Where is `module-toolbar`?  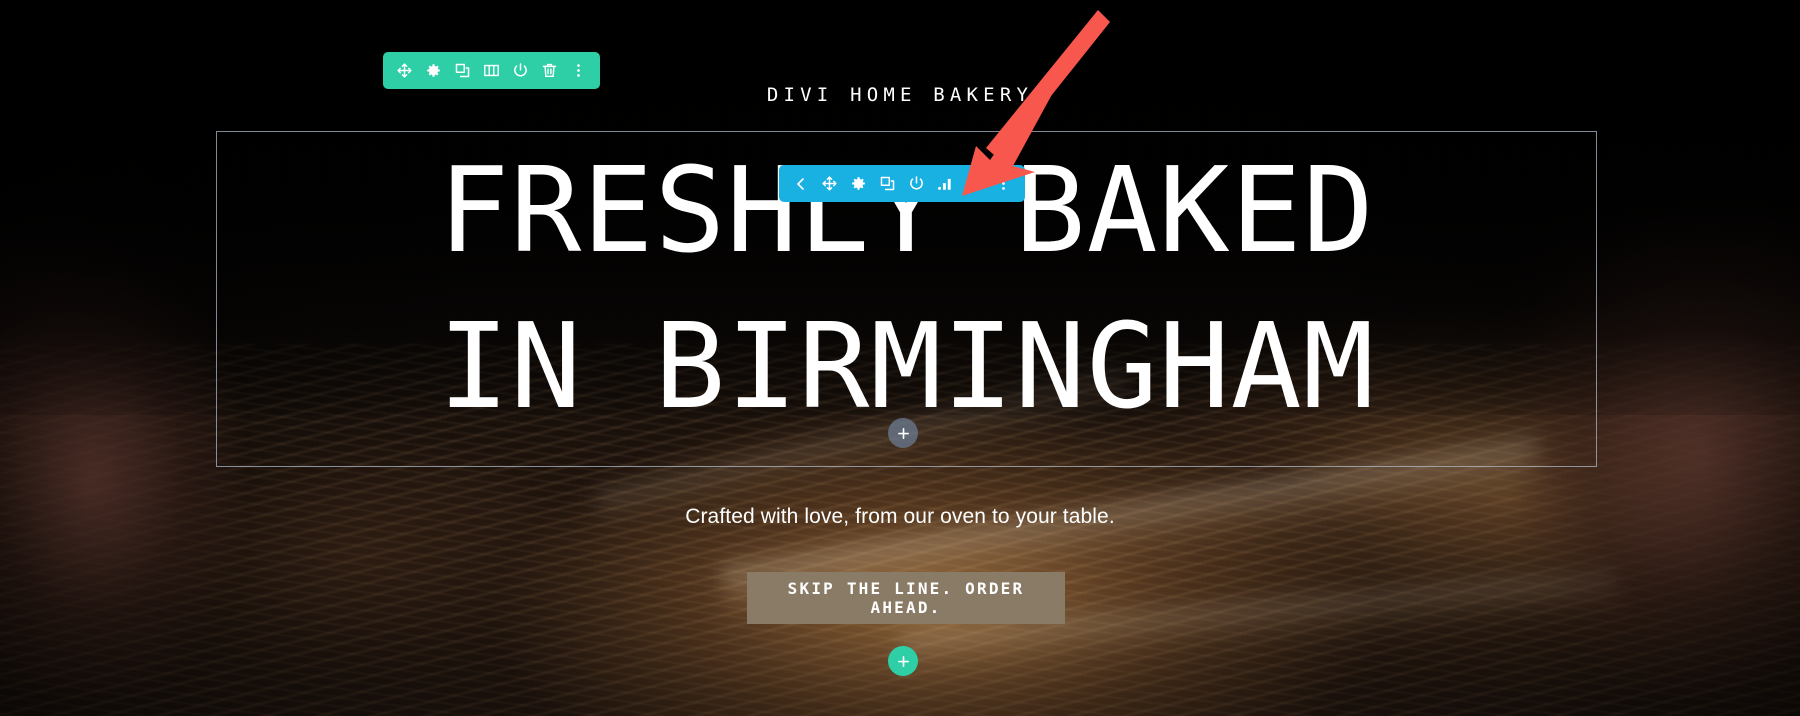 module-toolbar is located at coordinates (902, 183).